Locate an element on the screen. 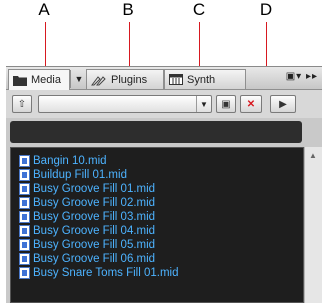 The image size is (322, 303). callout-d: D is located at coordinates (266, 9).